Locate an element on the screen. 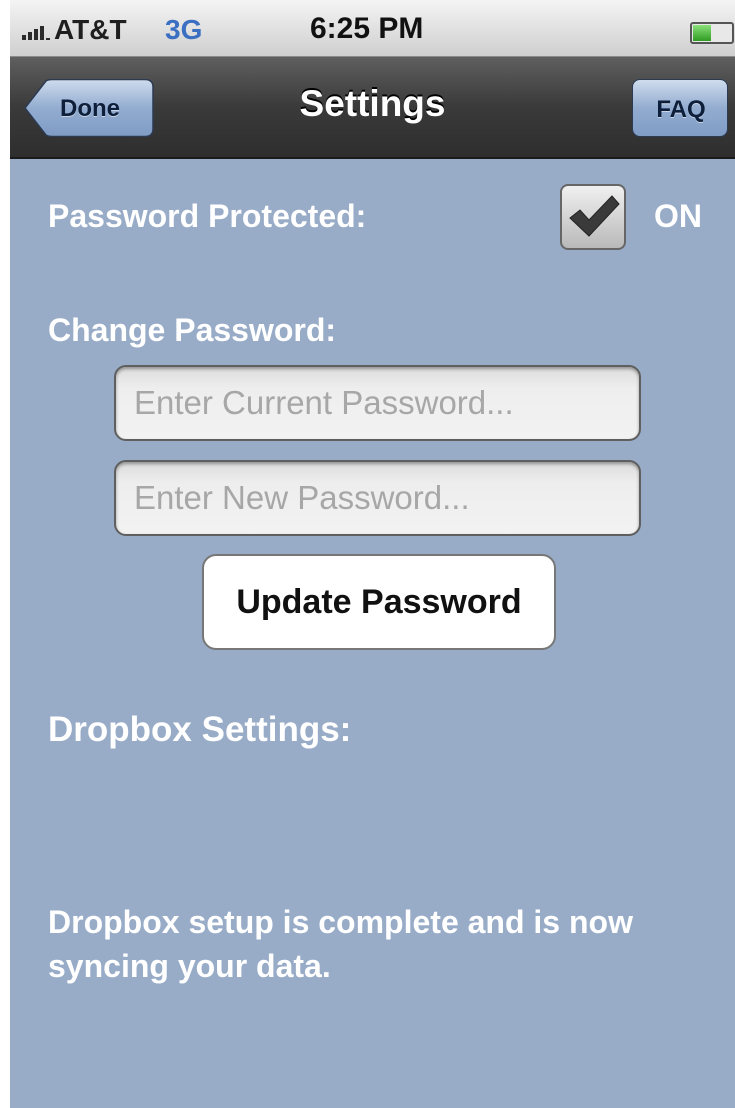  status-bar: AT&T 3G 6:25 PM is located at coordinates (372, 28).